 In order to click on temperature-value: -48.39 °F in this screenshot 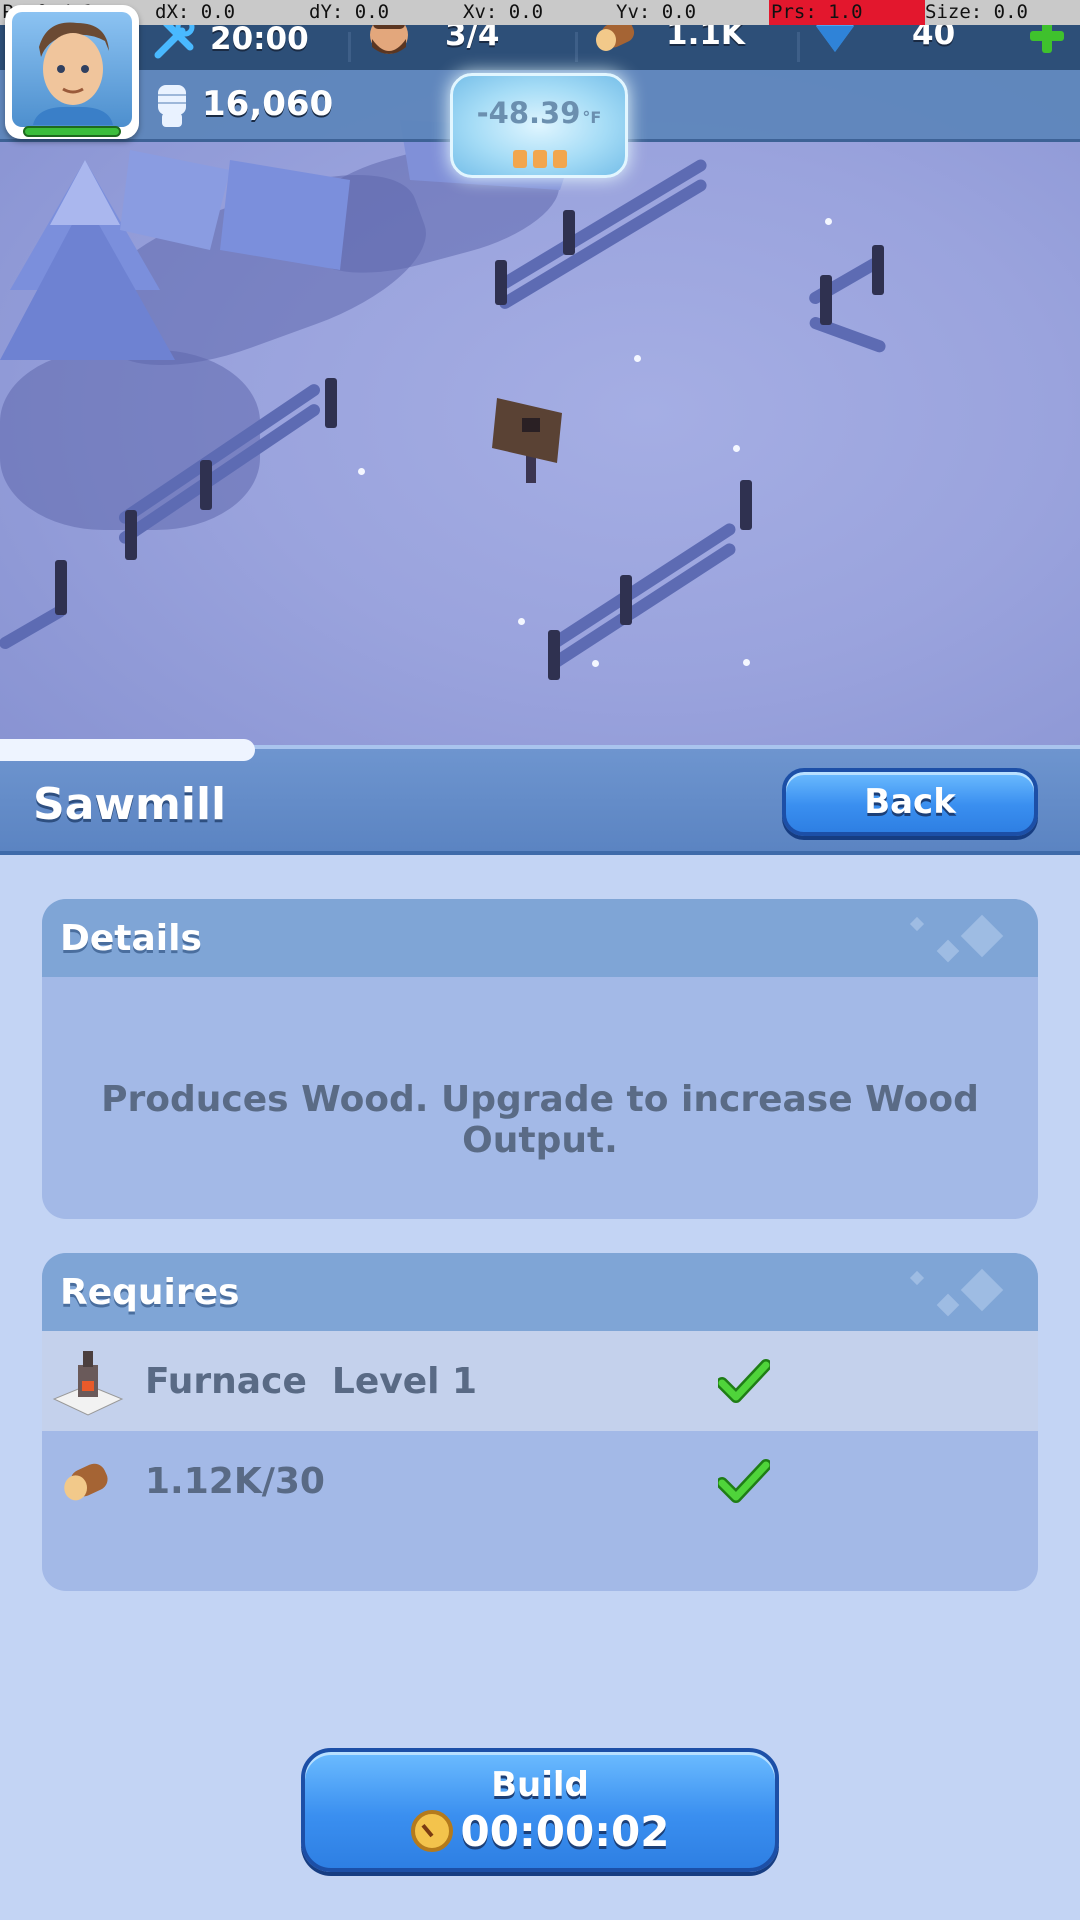, I will do `click(539, 113)`.